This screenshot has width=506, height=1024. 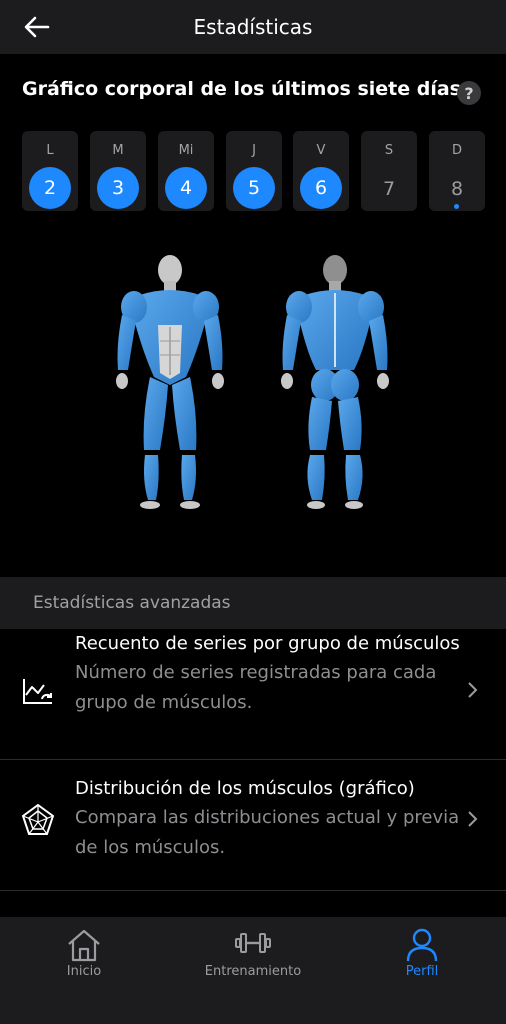 I want to click on day-item-saturday: S 7, so click(x=389, y=171).